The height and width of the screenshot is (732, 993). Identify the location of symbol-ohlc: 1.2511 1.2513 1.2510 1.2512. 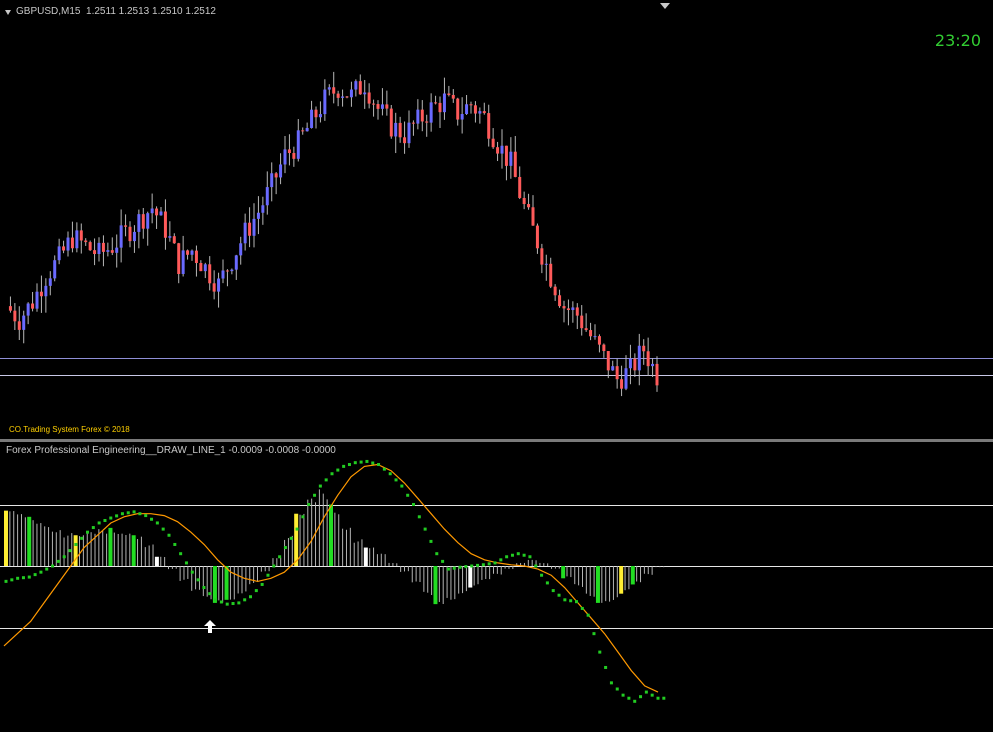
(151, 11).